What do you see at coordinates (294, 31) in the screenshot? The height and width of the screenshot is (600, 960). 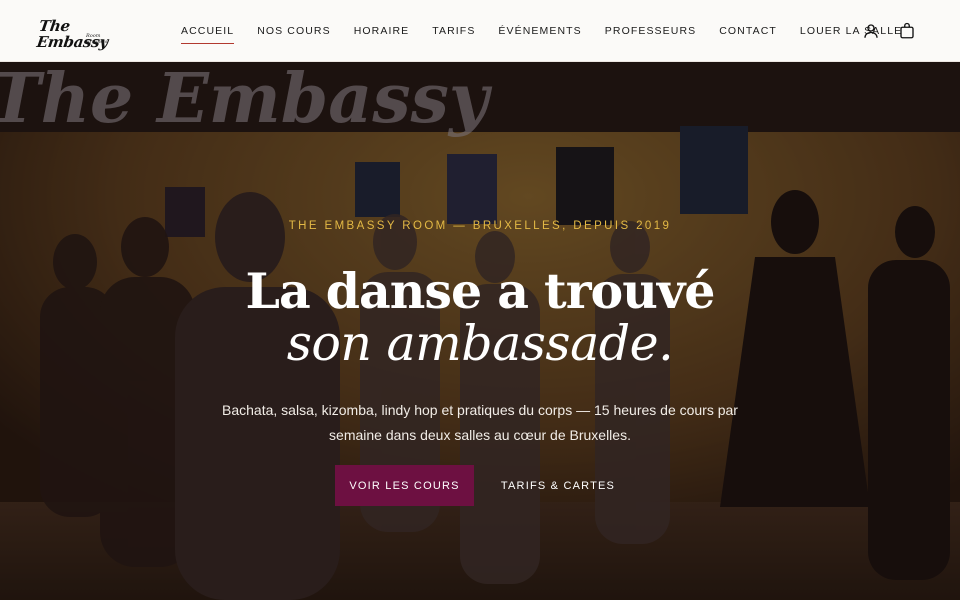 I see `nav-item-nos-cours: NOS COURS` at bounding box center [294, 31].